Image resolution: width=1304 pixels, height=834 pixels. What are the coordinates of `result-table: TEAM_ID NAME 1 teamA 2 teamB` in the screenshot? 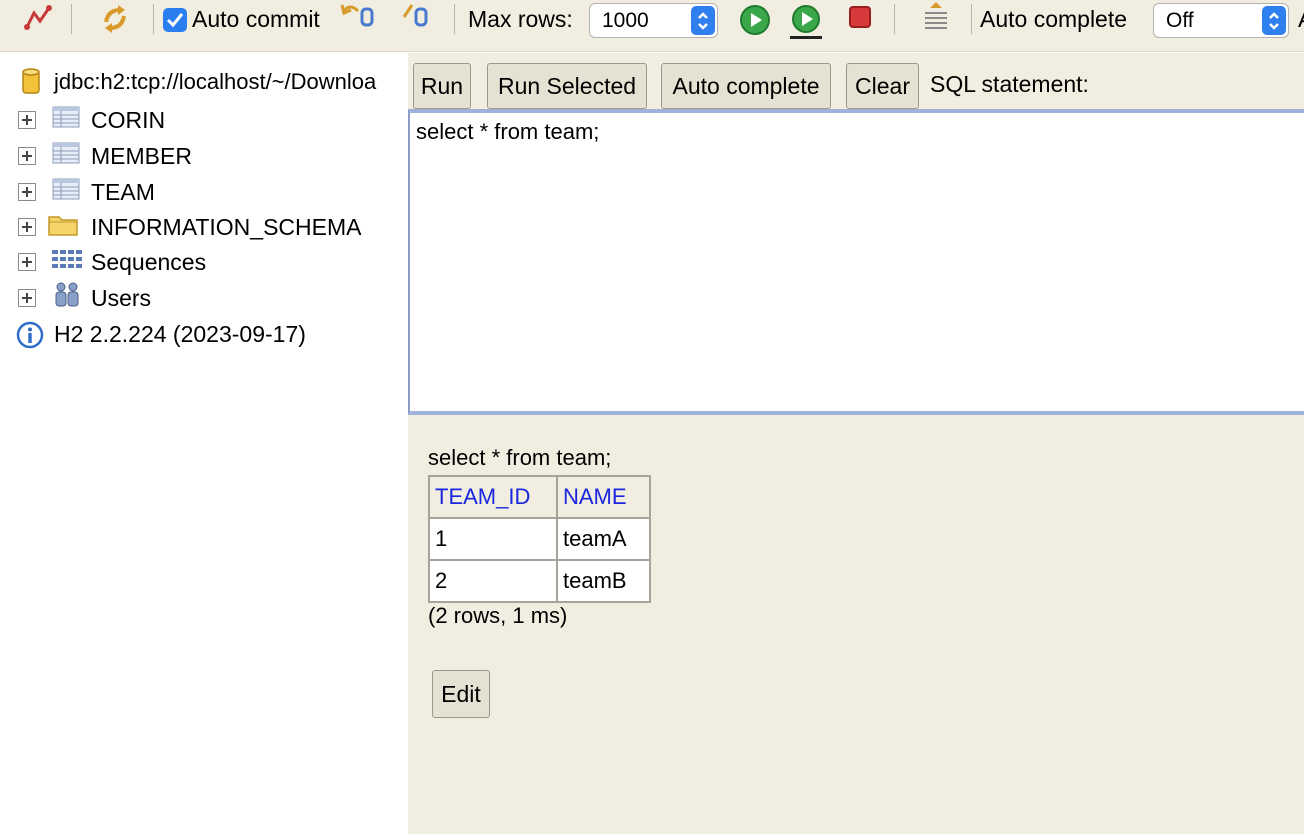 It's located at (539, 539).